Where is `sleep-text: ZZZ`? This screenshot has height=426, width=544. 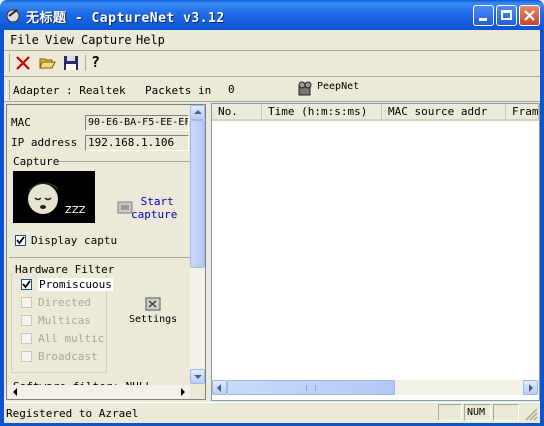 sleep-text: ZZZ is located at coordinates (75, 210).